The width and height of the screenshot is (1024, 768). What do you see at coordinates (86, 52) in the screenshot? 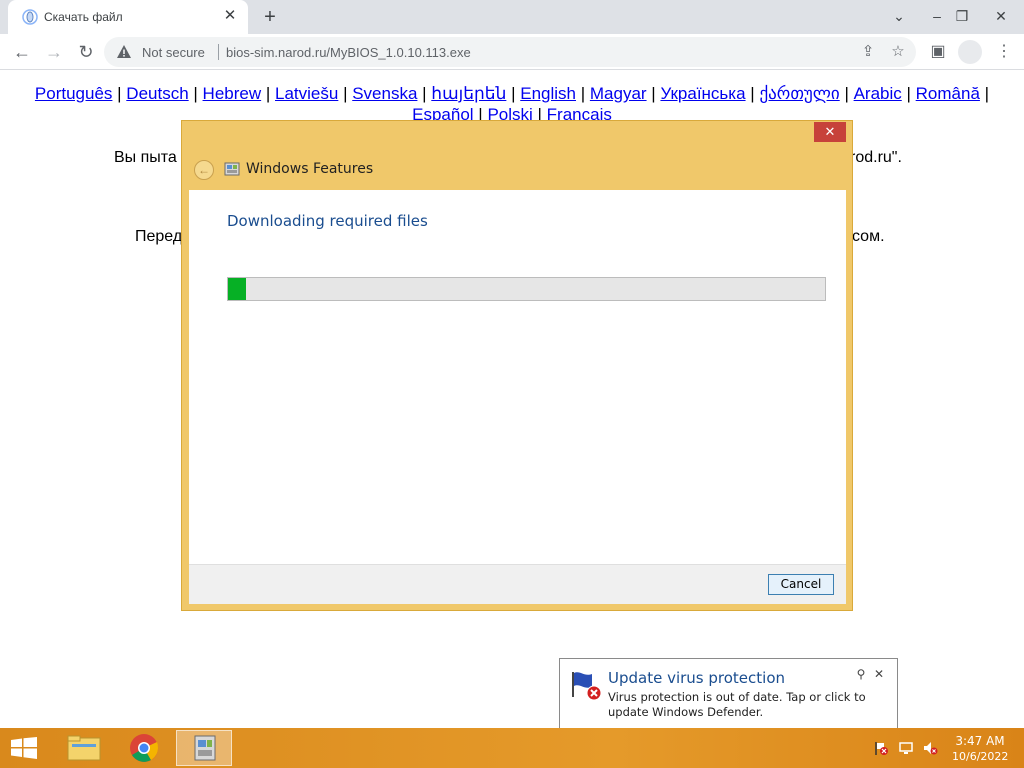
I see `reload-icon: ↻` at bounding box center [86, 52].